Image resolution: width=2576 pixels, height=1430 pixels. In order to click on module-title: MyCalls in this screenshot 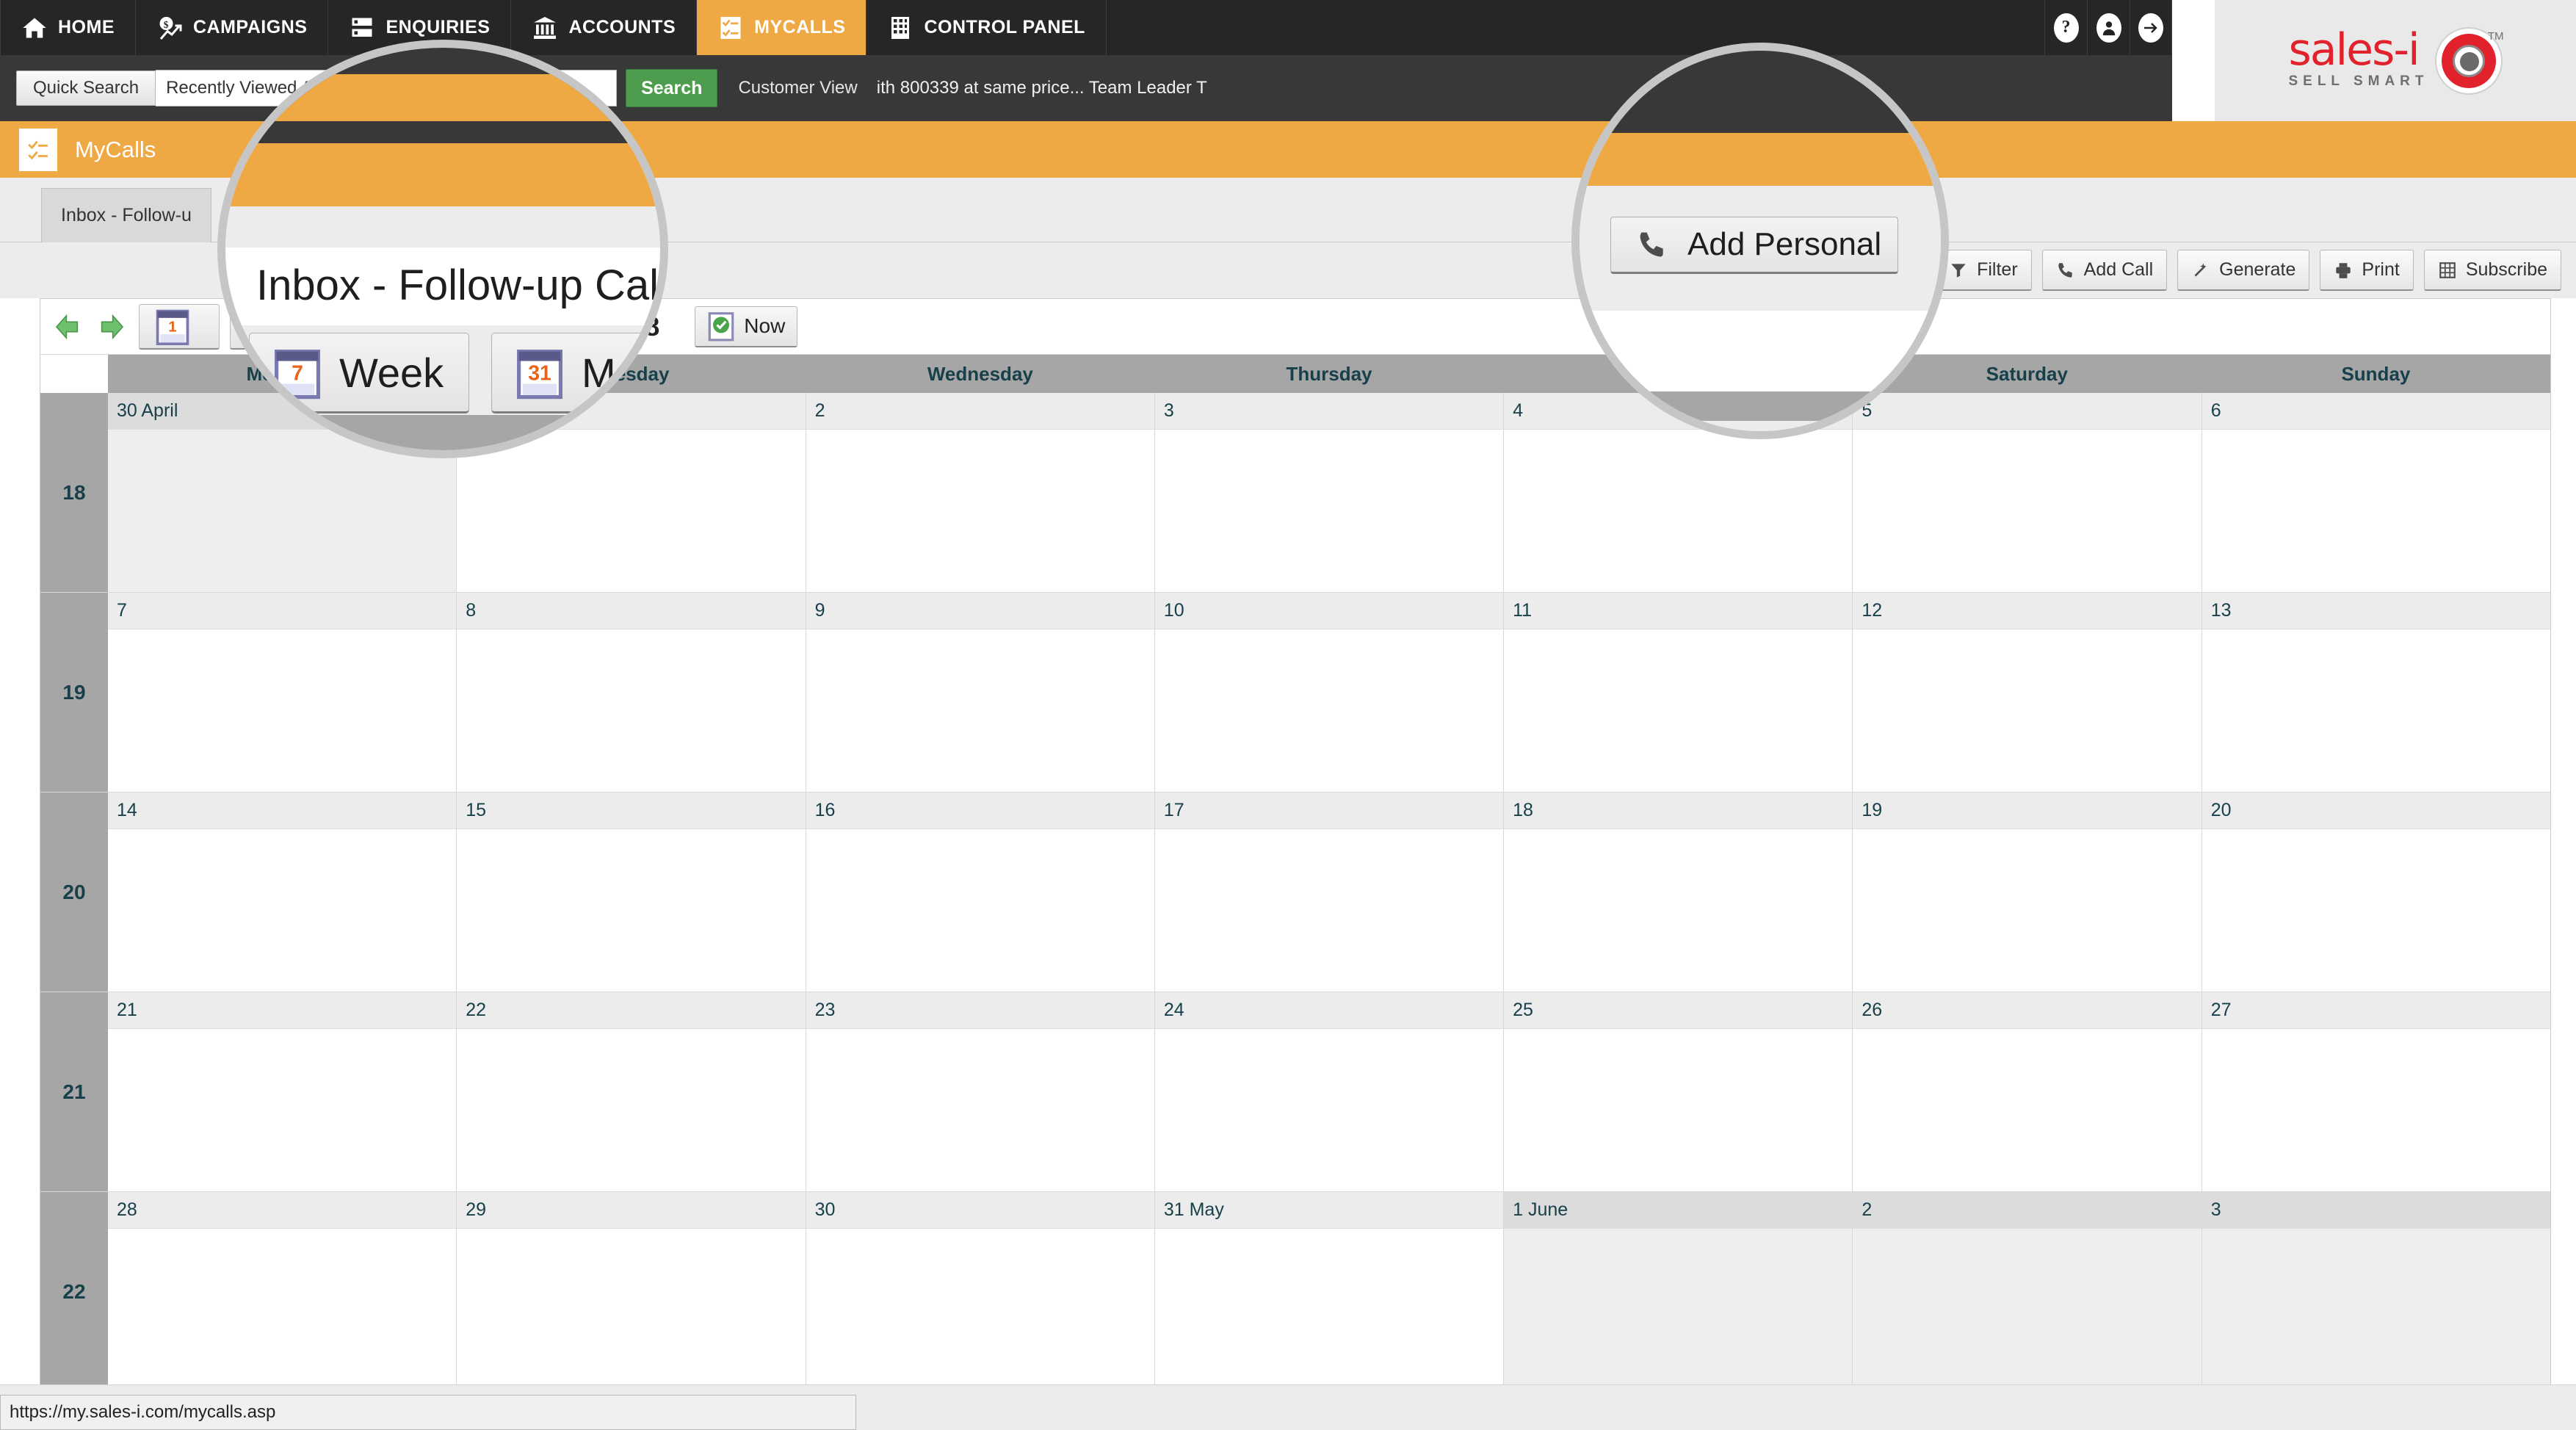, I will do `click(115, 149)`.